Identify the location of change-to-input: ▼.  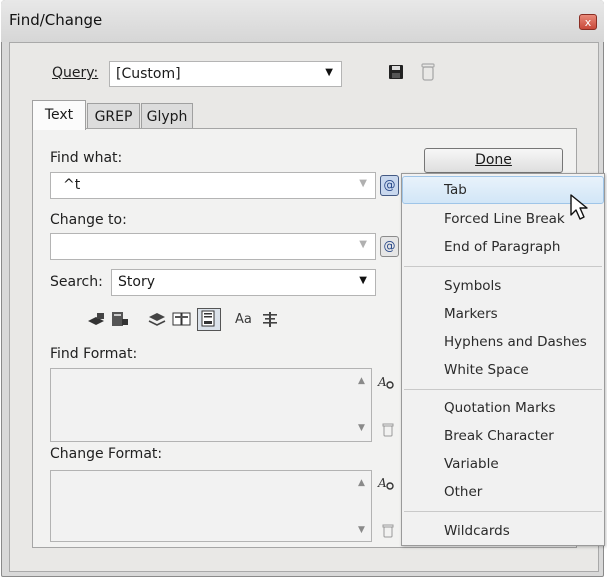
(213, 246).